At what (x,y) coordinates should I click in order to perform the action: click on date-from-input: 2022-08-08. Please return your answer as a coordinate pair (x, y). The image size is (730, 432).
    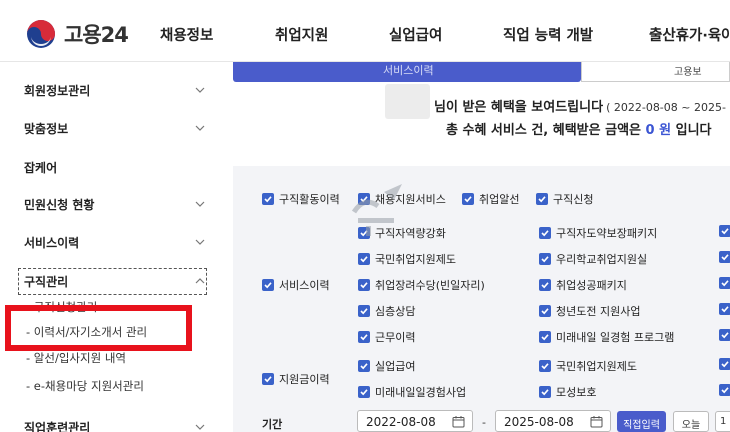
    Looking at the image, I should click on (415, 421).